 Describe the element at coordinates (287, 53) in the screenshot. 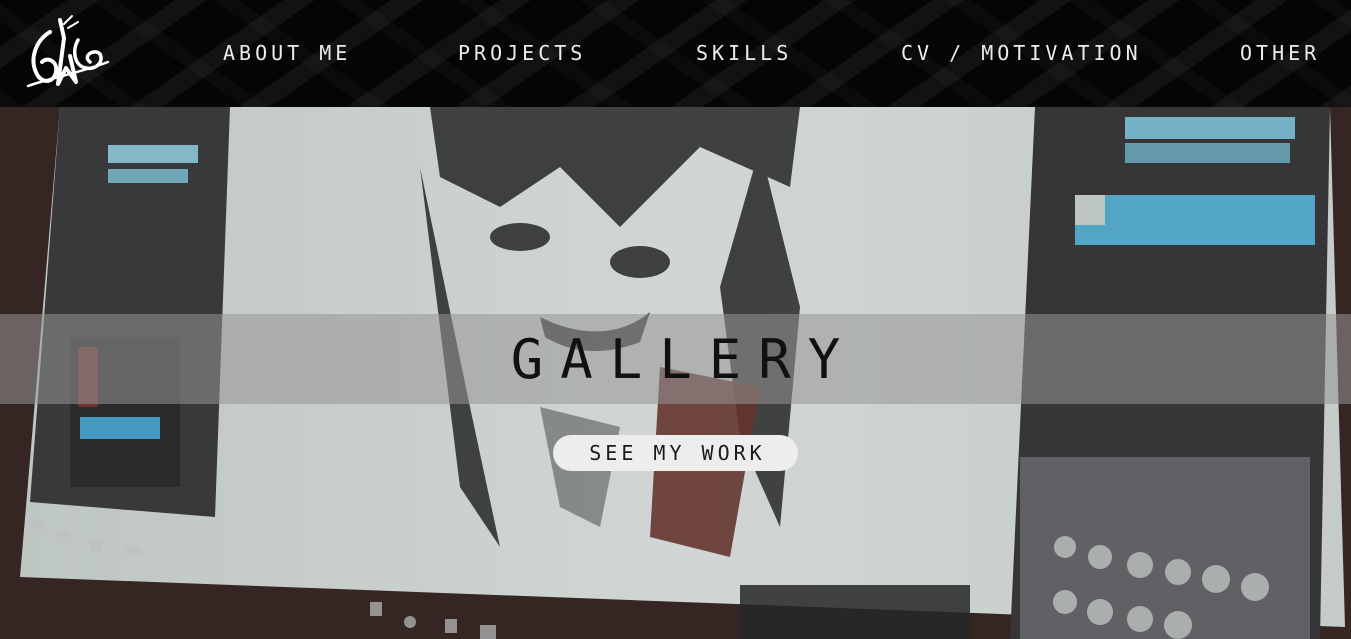

I see `nav-about-me: ABOUT ME` at that location.